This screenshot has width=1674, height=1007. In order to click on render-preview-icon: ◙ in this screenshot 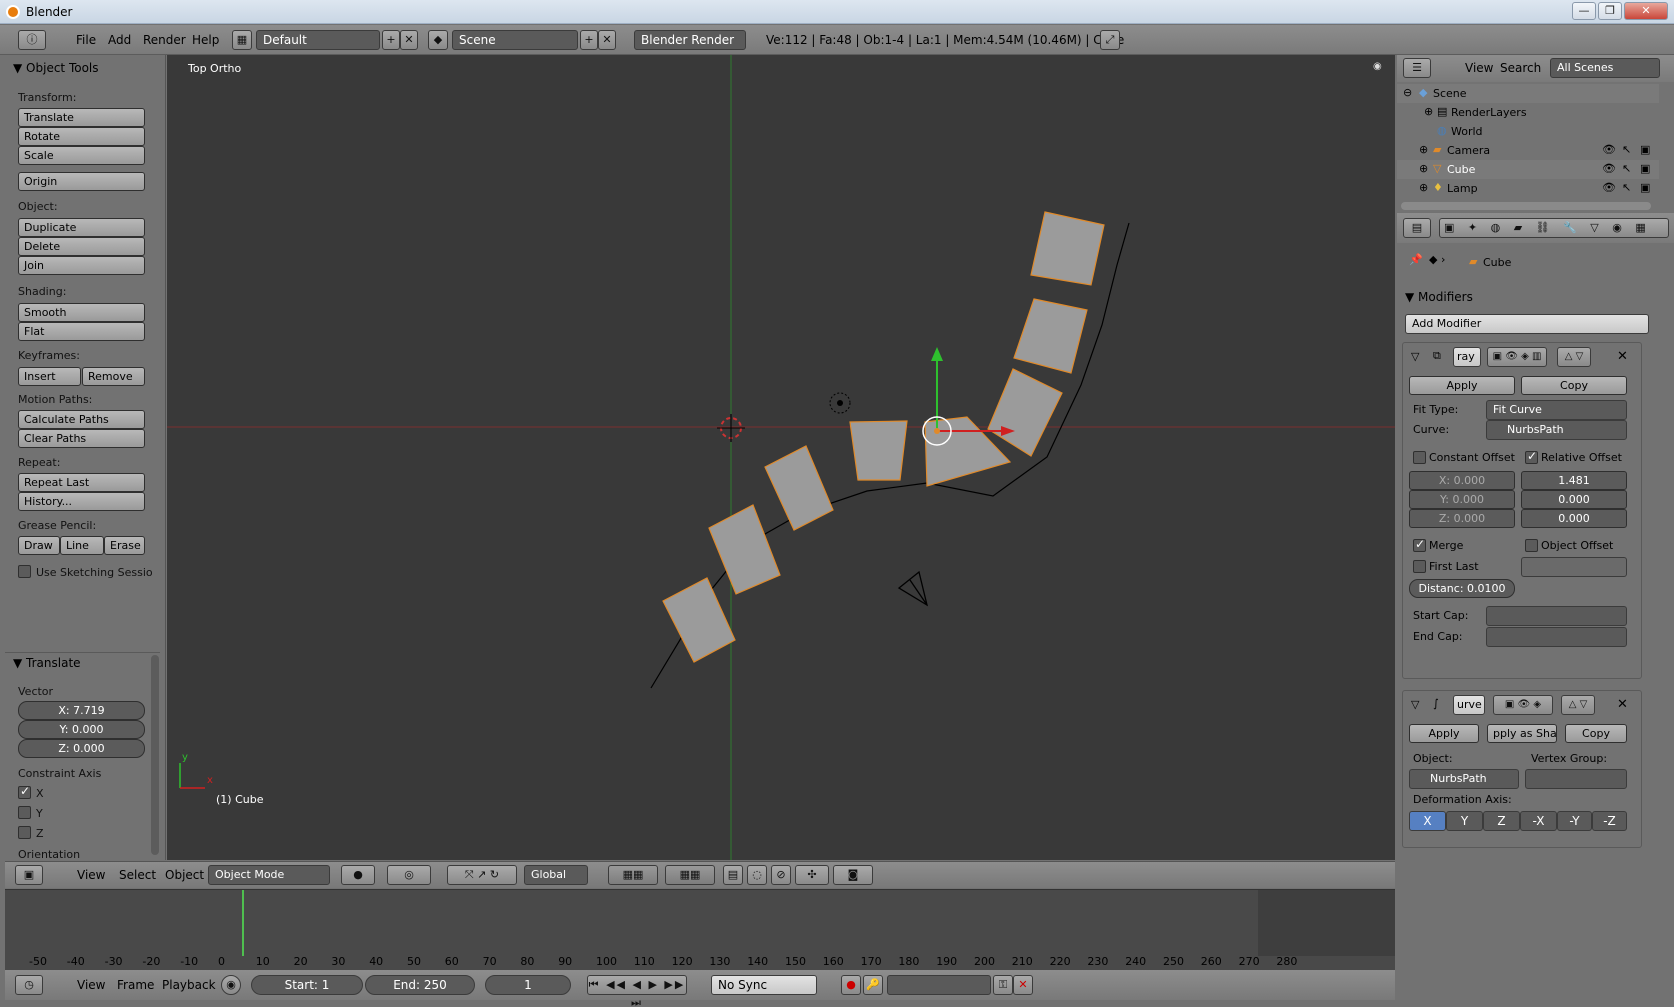, I will do `click(853, 875)`.